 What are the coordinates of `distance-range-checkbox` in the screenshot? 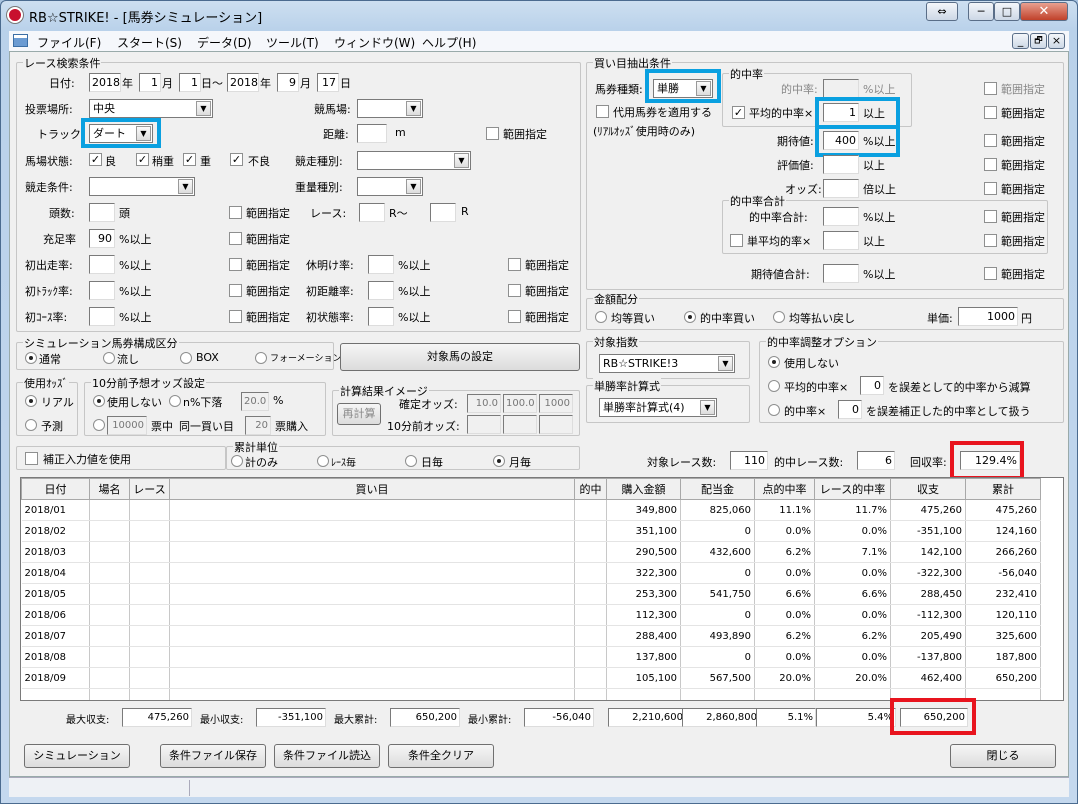 It's located at (492, 133).